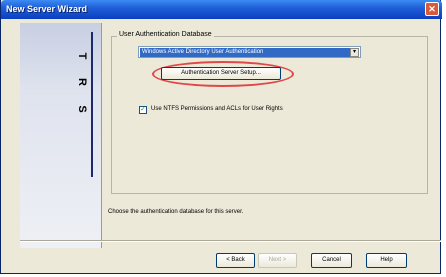  Describe the element at coordinates (230, 241) in the screenshot. I see `footer-separator` at that location.